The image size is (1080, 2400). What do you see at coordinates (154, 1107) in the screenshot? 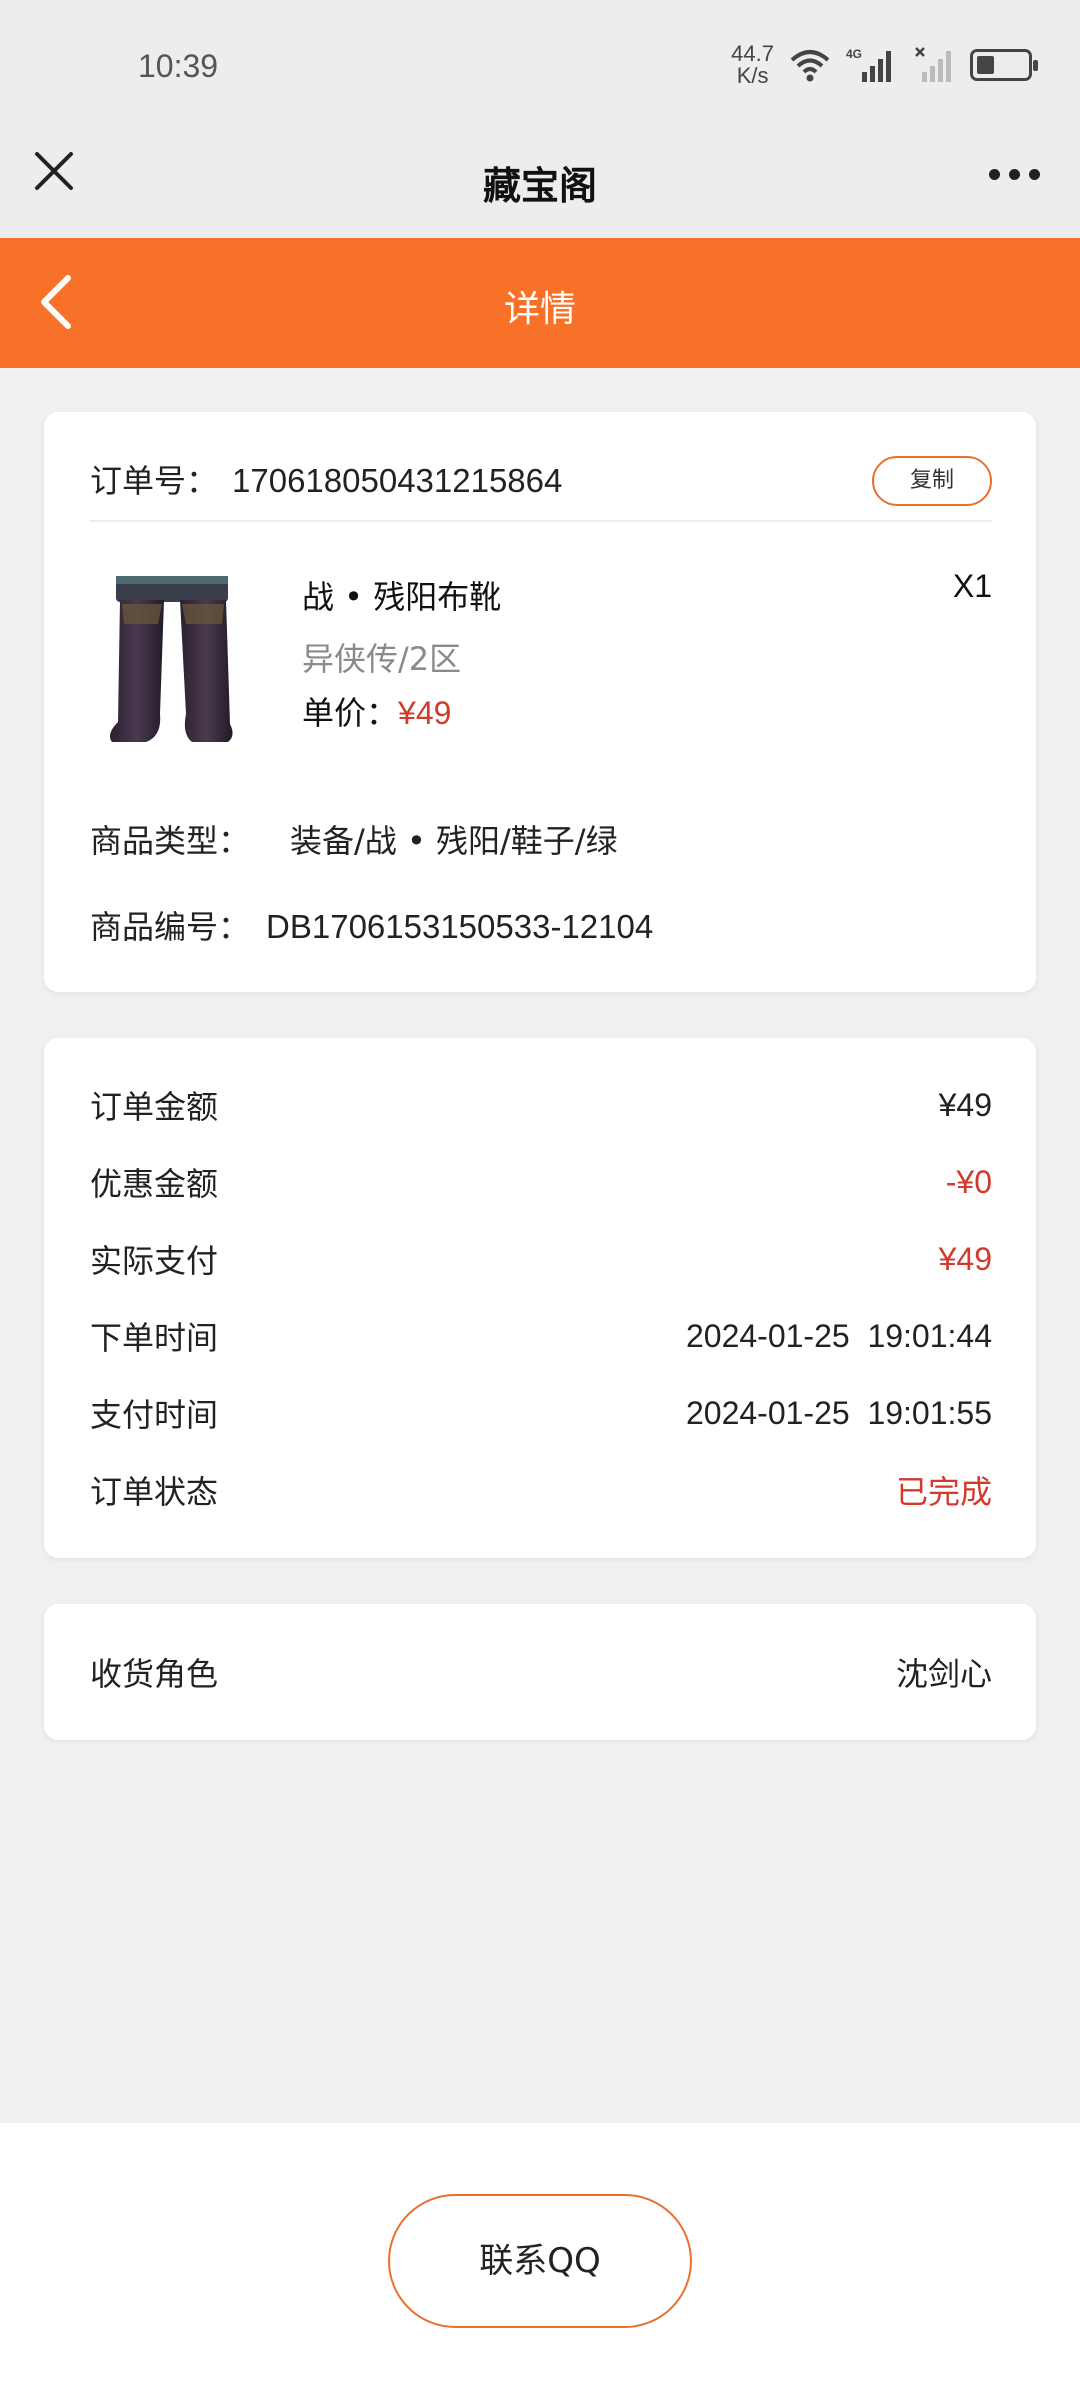
I see `summary-label: 订单金额` at bounding box center [154, 1107].